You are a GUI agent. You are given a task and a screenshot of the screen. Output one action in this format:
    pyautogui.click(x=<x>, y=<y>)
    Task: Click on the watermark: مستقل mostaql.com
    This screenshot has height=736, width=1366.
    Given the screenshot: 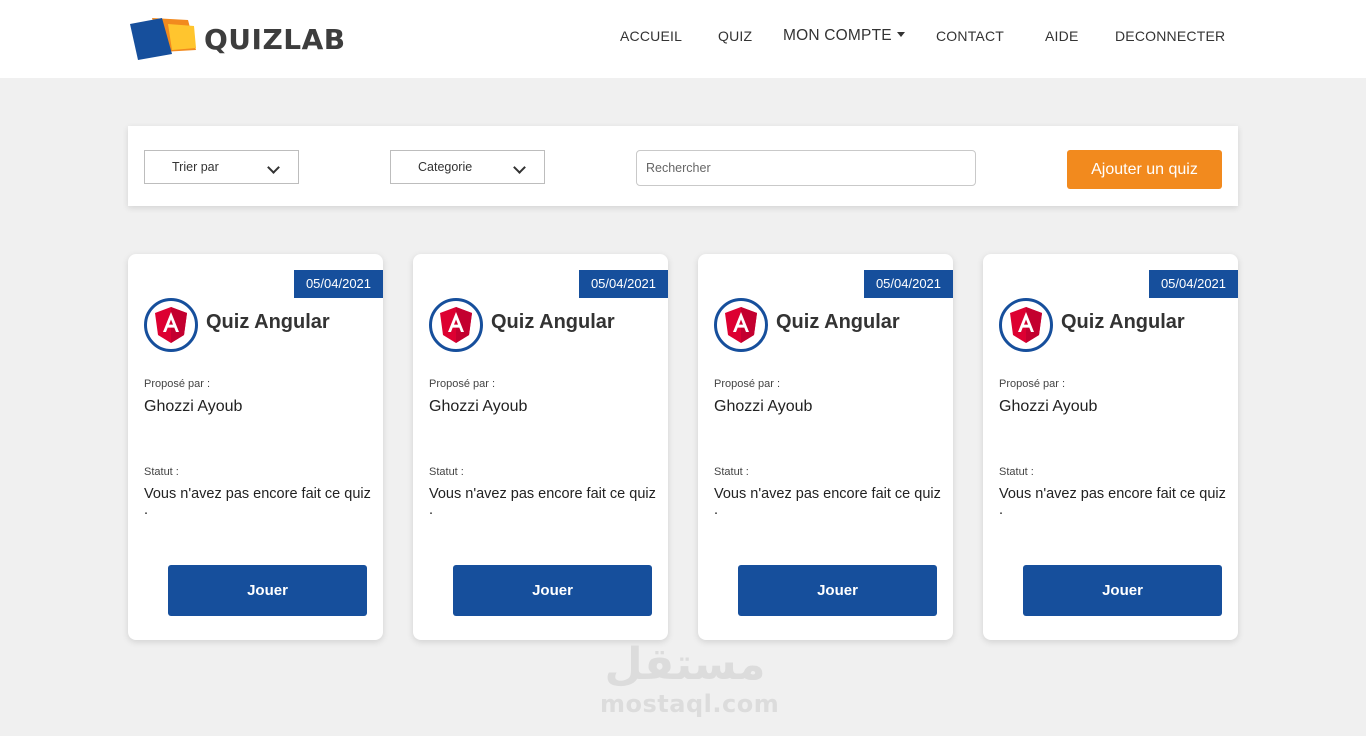 What is the action you would take?
    pyautogui.click(x=690, y=681)
    